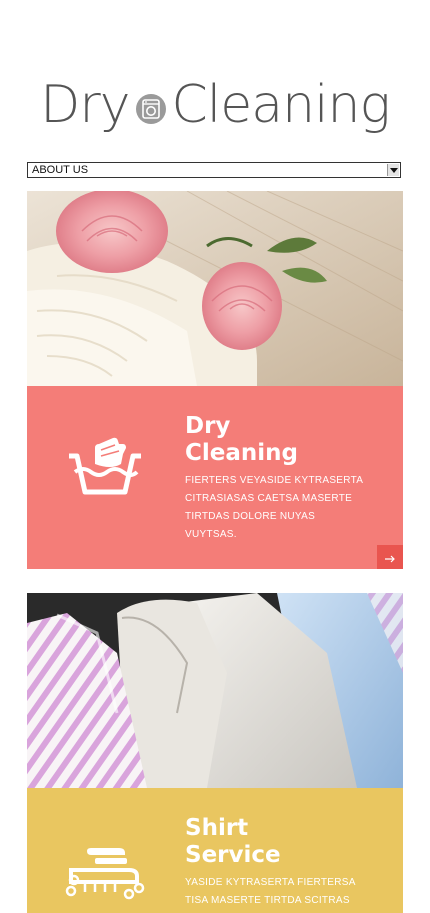 Image resolution: width=430 pixels, height=913 pixels. What do you see at coordinates (105, 469) in the screenshot?
I see `hand-wash-icon` at bounding box center [105, 469].